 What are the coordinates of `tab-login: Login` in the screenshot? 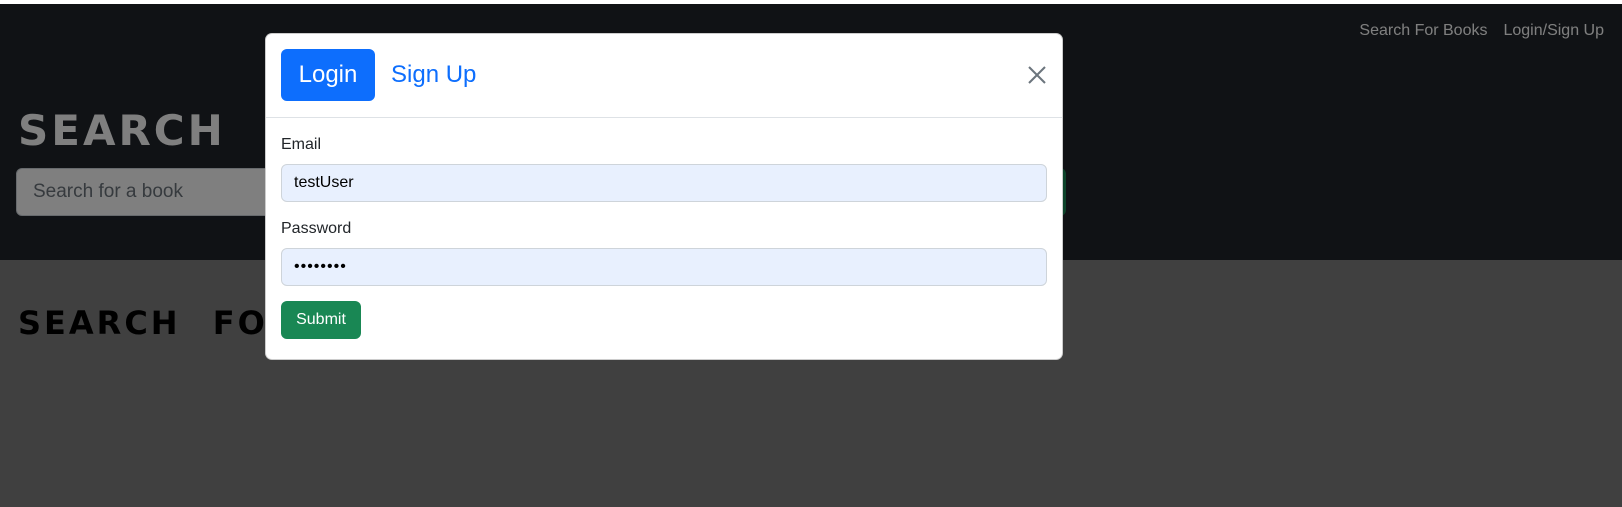 It's located at (328, 75).